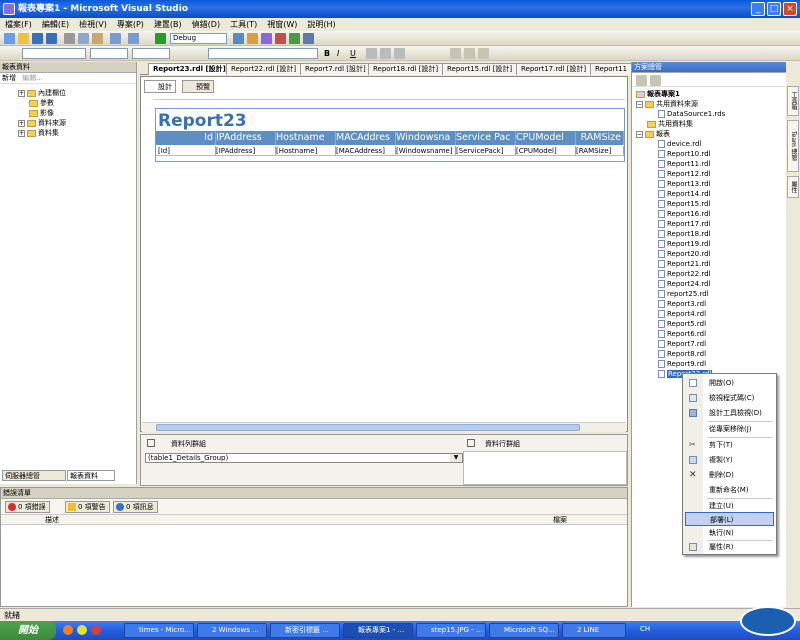 This screenshot has height=640, width=800. What do you see at coordinates (371, 53) in the screenshot?
I see `align-left-icon` at bounding box center [371, 53].